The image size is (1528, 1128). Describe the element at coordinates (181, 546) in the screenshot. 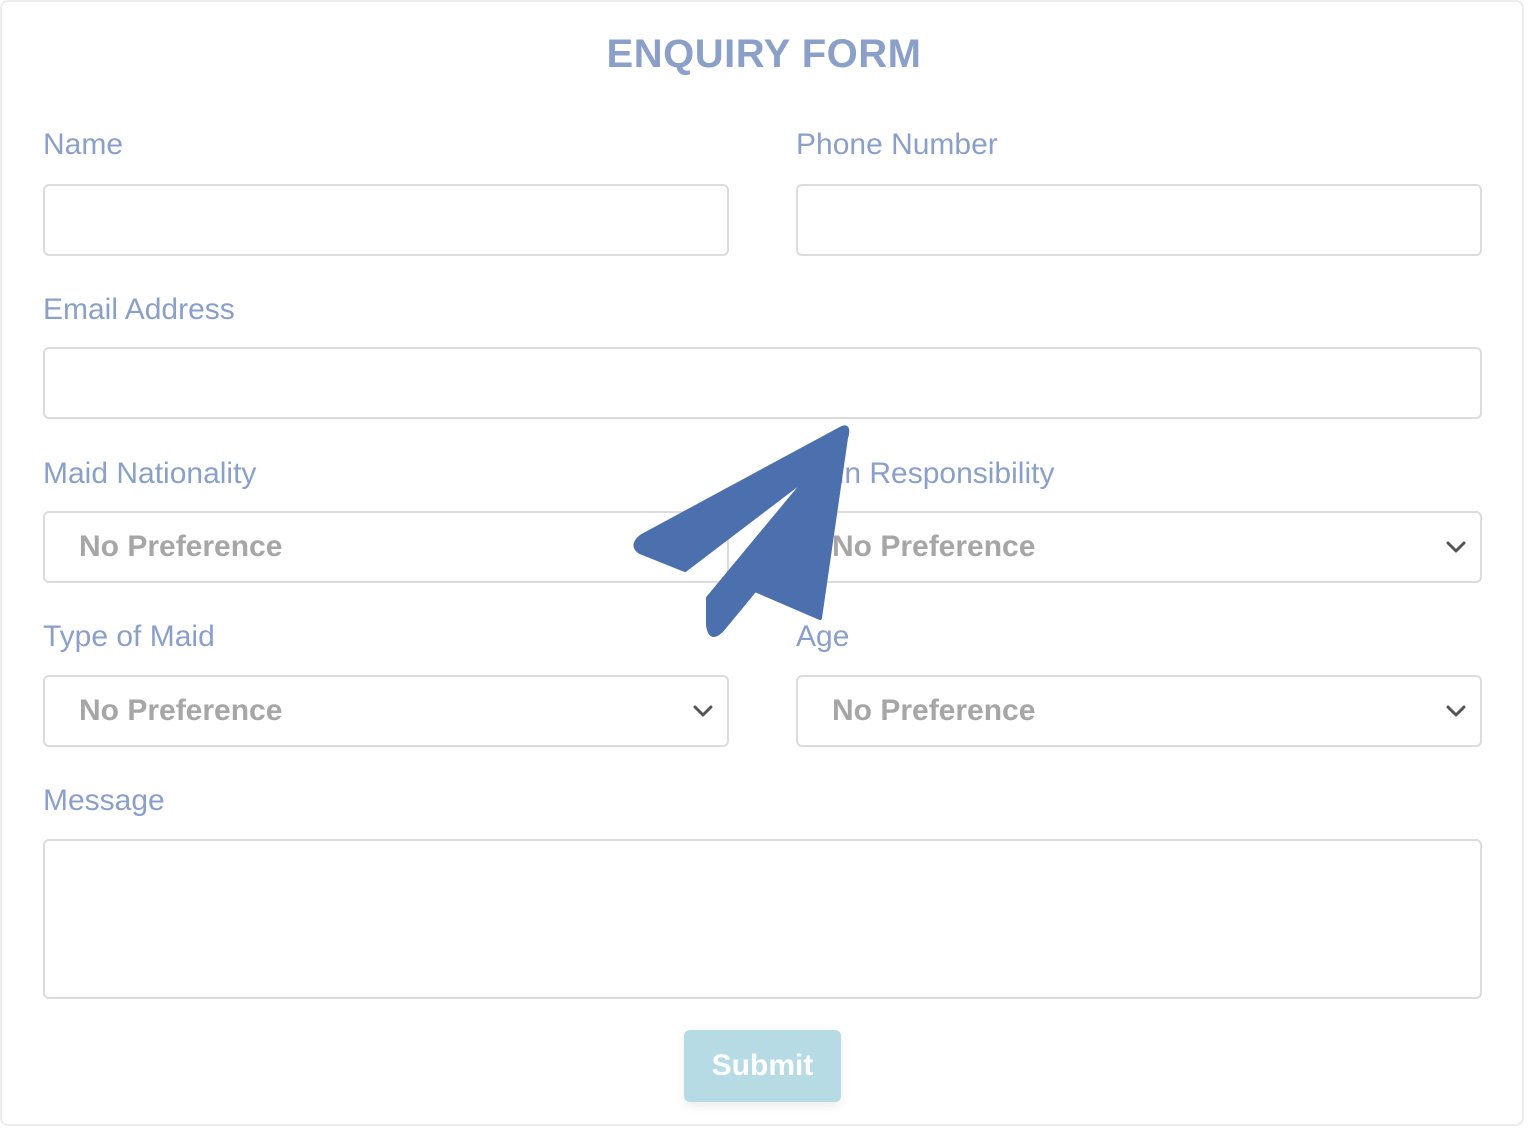

I see `nationality-selected-value: No Preference` at that location.